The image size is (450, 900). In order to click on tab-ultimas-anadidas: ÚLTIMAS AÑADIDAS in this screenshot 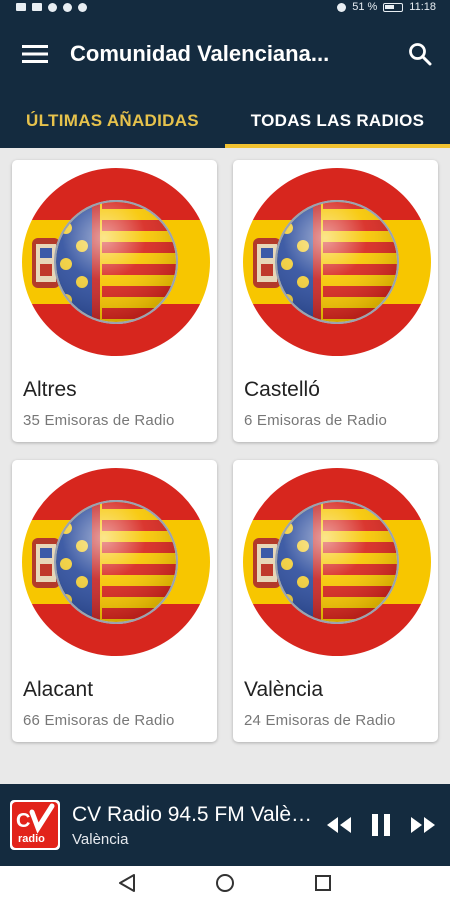, I will do `click(112, 121)`.